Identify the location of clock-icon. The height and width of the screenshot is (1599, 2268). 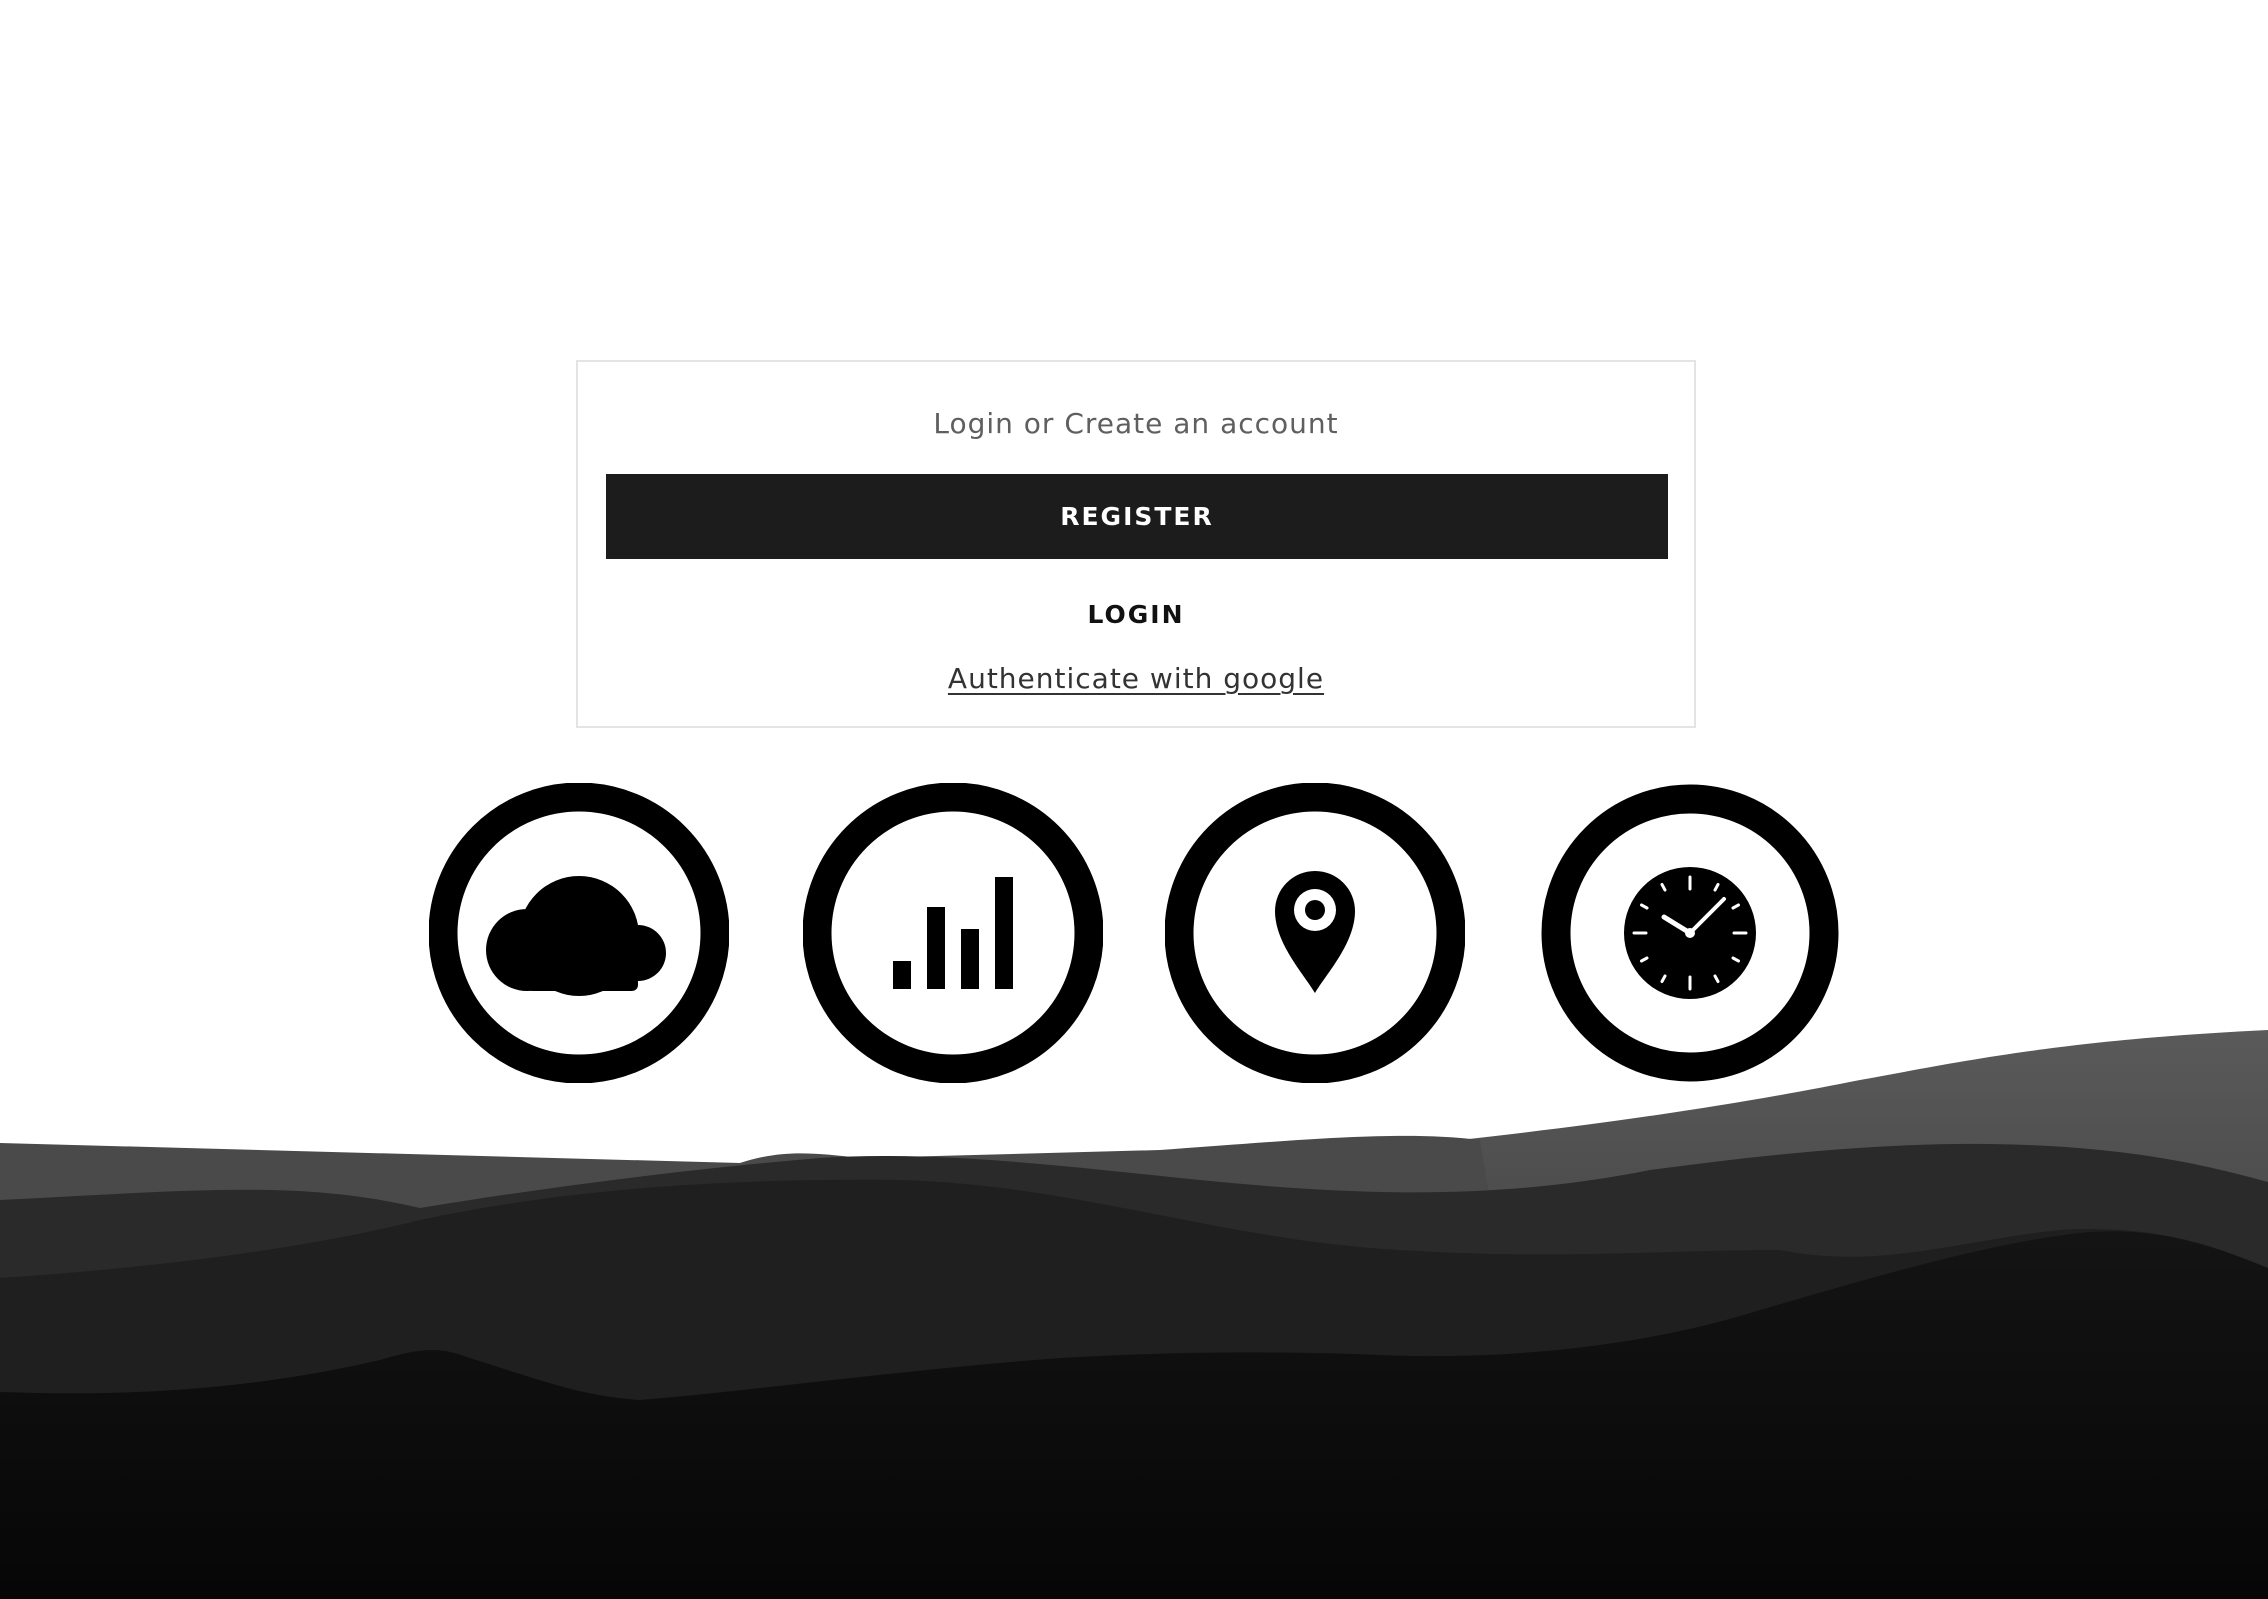
(1690, 933).